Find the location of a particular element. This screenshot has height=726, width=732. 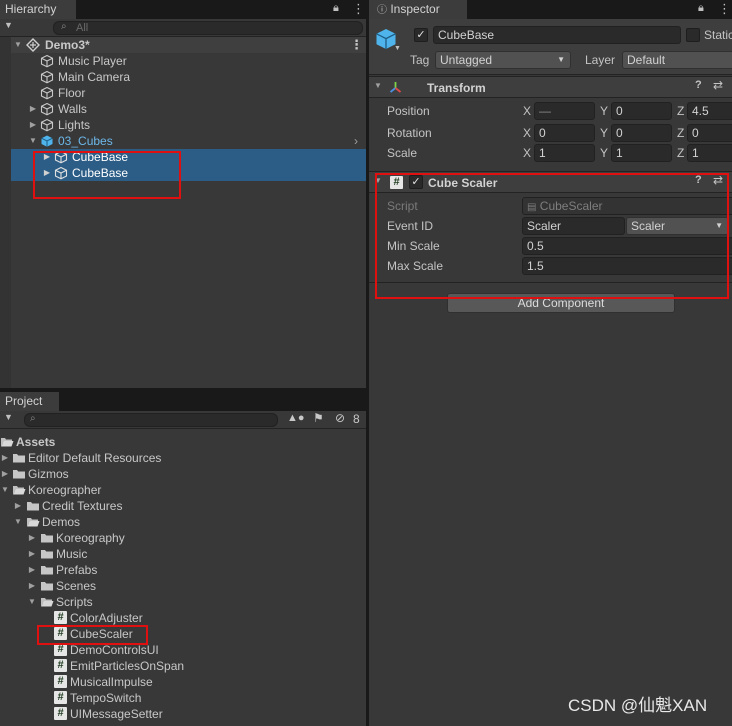

project-folder: ▶ Music is located at coordinates (183, 554).